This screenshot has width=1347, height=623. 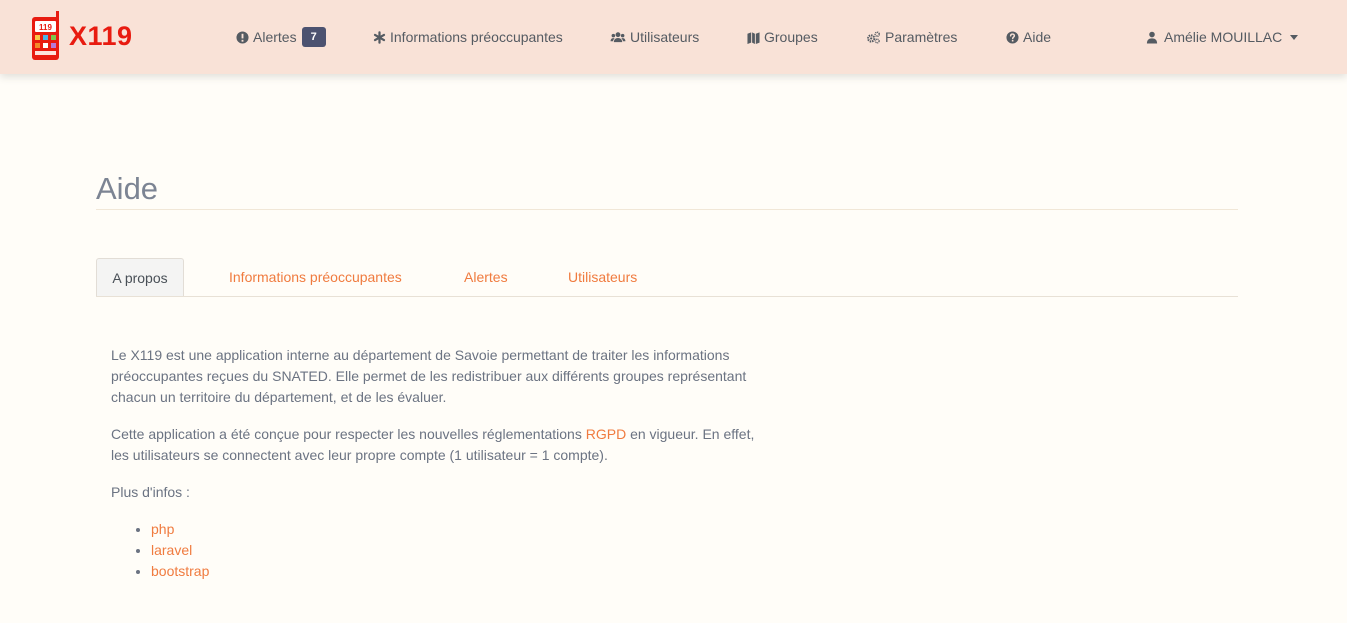 What do you see at coordinates (1037, 37) in the screenshot?
I see `nav-aide-label: Aide` at bounding box center [1037, 37].